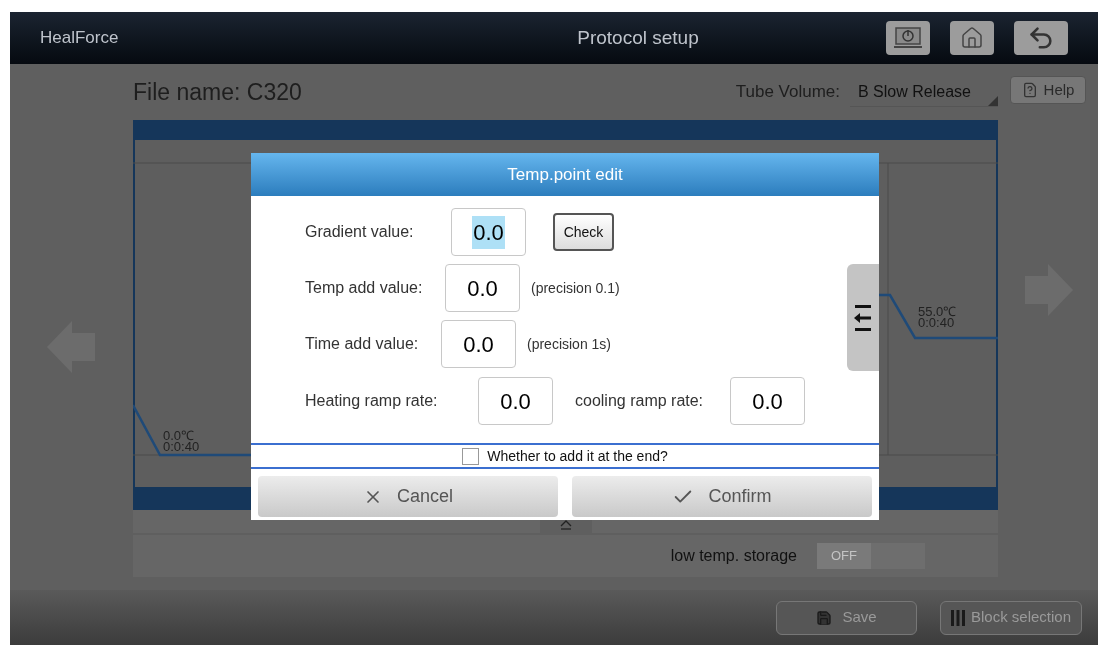  I want to click on cancel-button: Cancel, so click(408, 496).